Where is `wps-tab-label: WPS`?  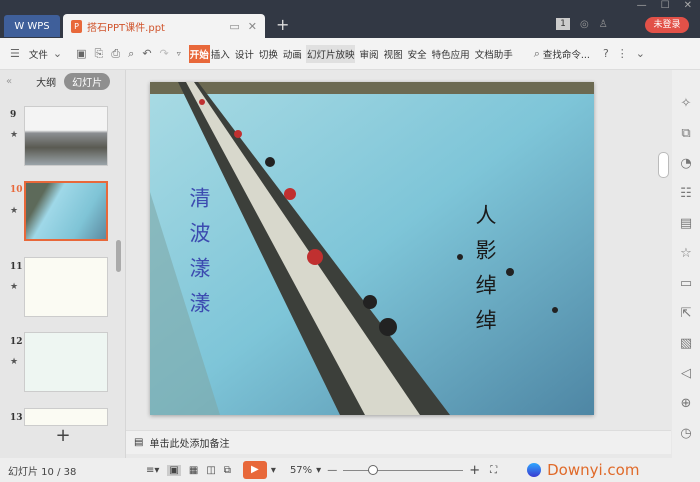 wps-tab-label: WPS is located at coordinates (38, 26).